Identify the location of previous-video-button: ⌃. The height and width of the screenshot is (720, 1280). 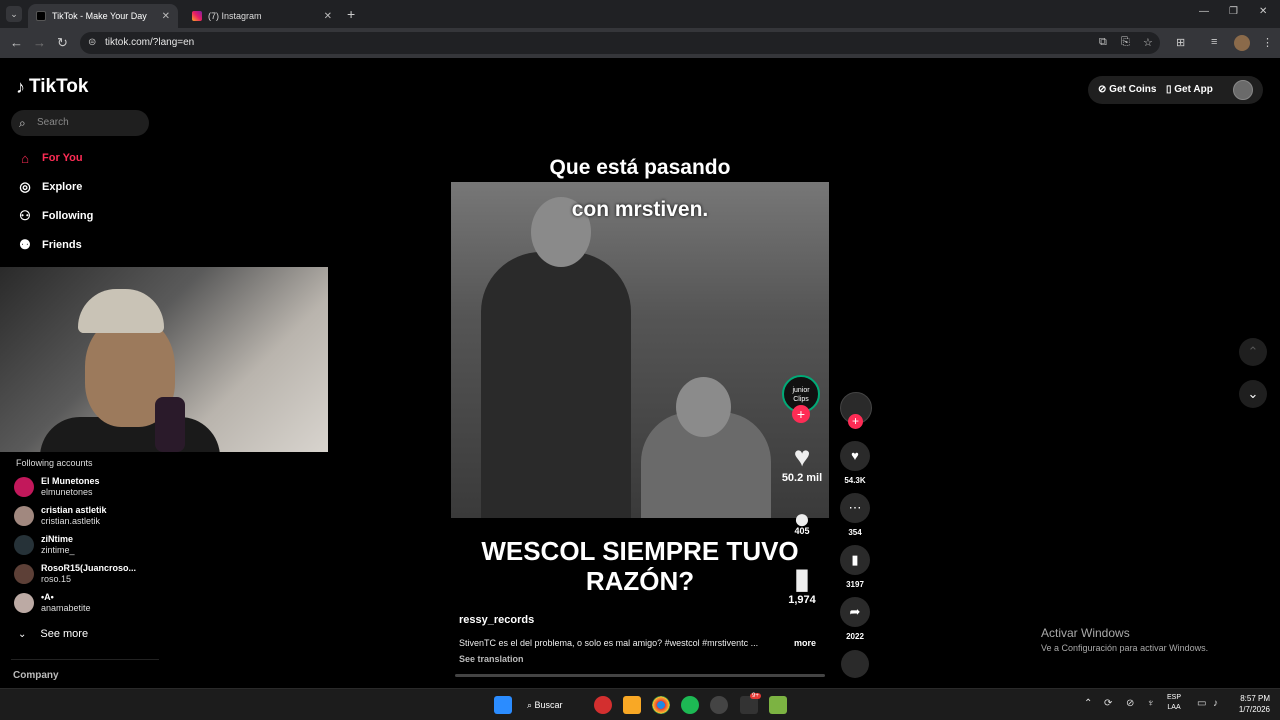
(1253, 352).